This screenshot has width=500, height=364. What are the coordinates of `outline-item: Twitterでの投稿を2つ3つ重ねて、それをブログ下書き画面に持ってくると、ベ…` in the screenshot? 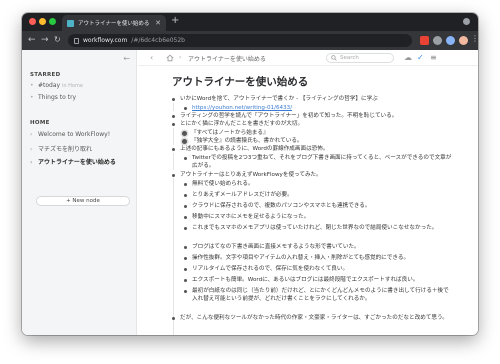 It's located at (319, 162).